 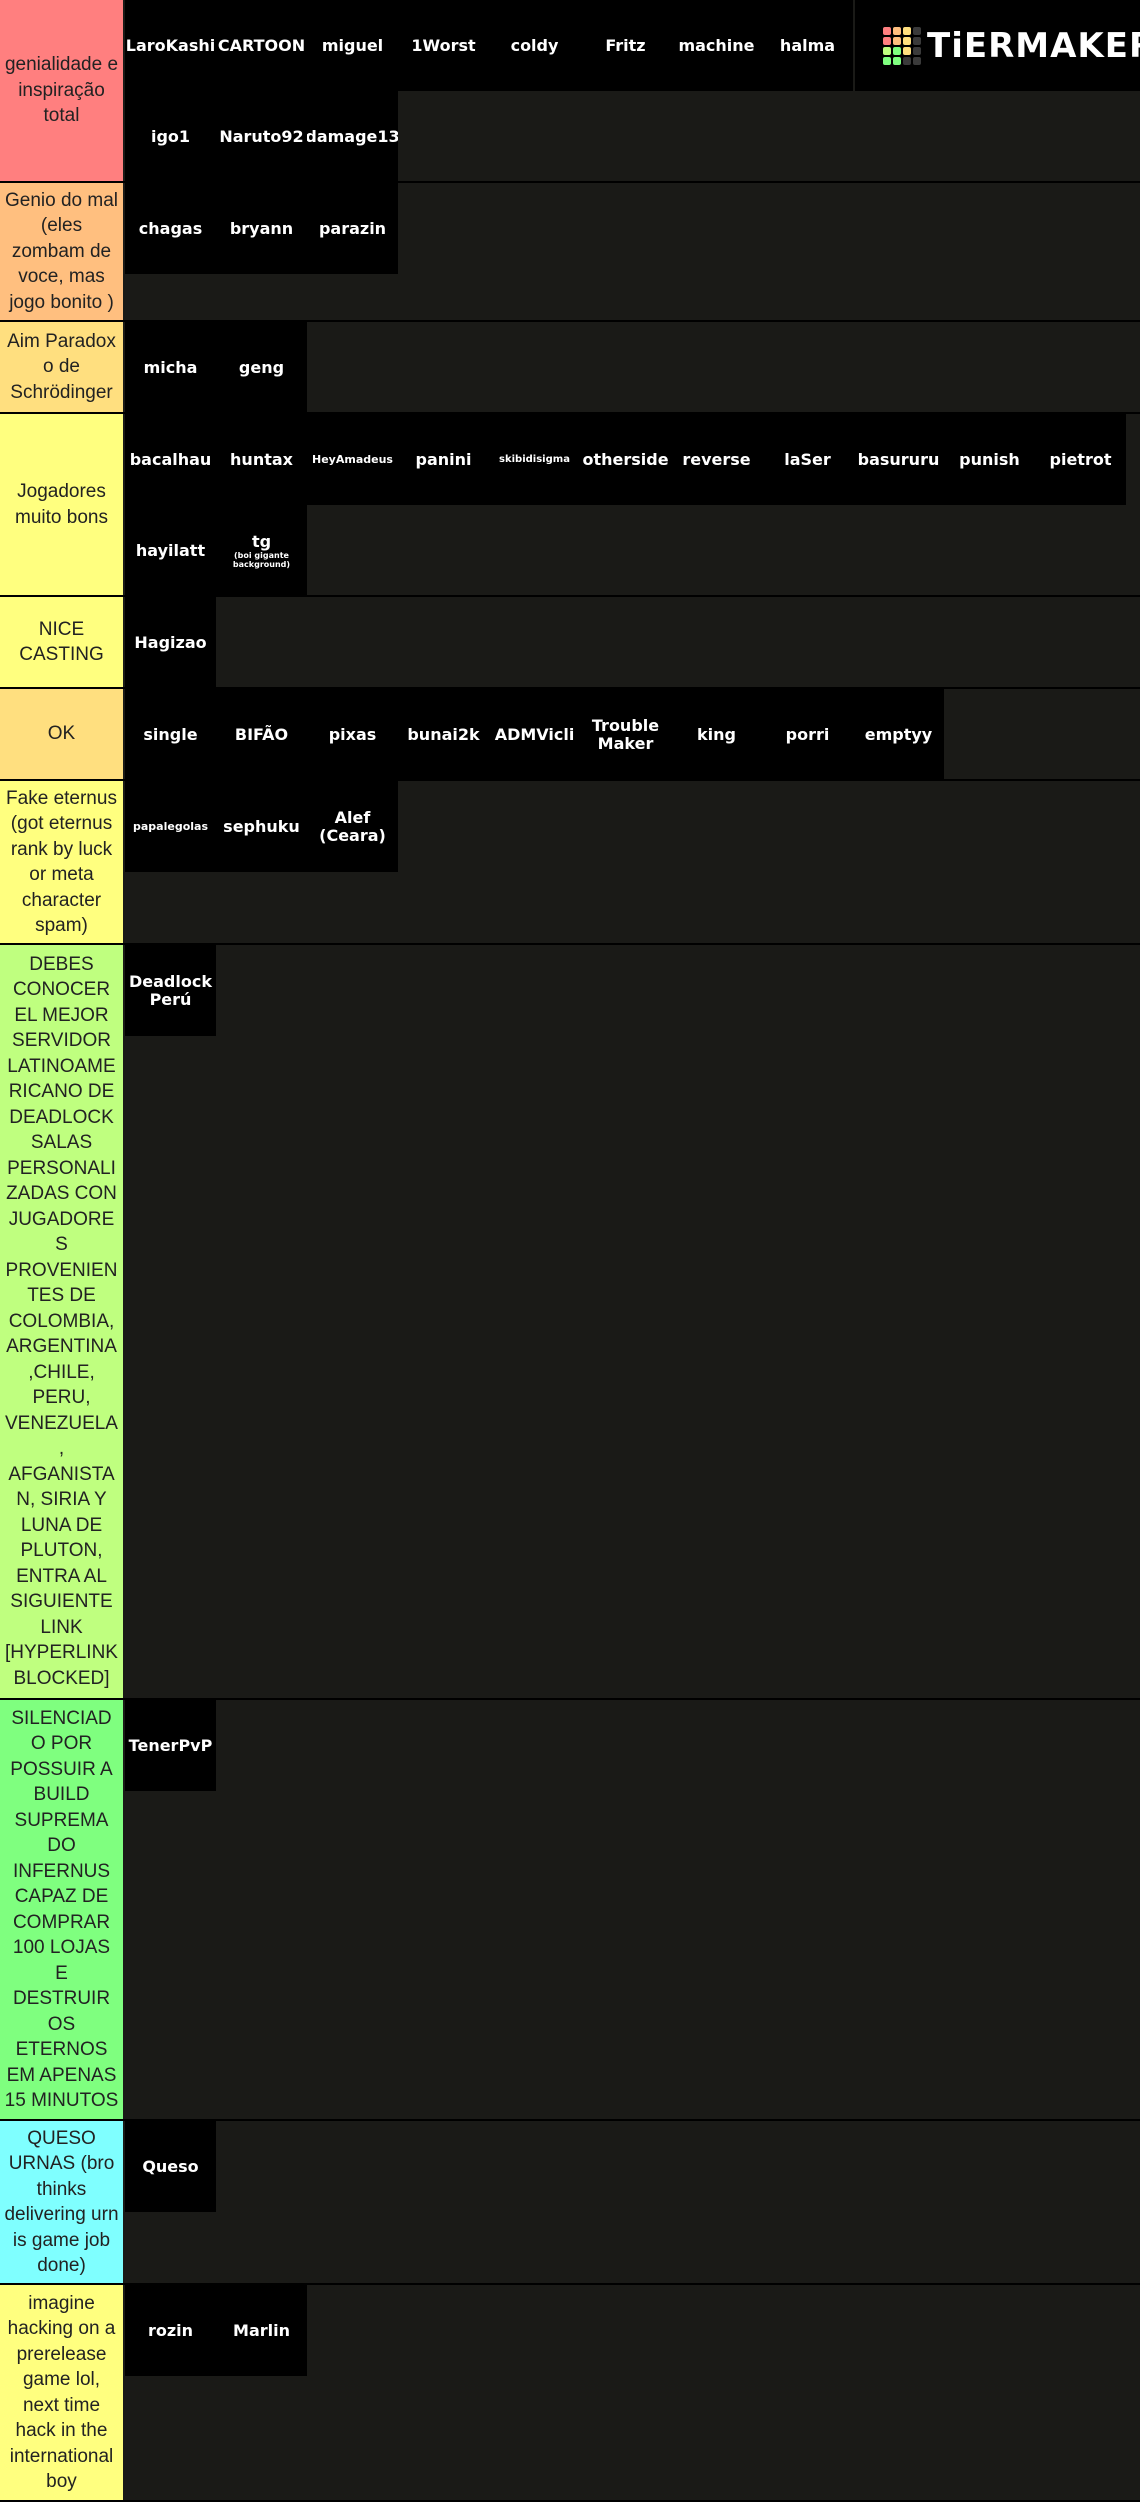 I want to click on tier-item-label: damage13, so click(x=352, y=136).